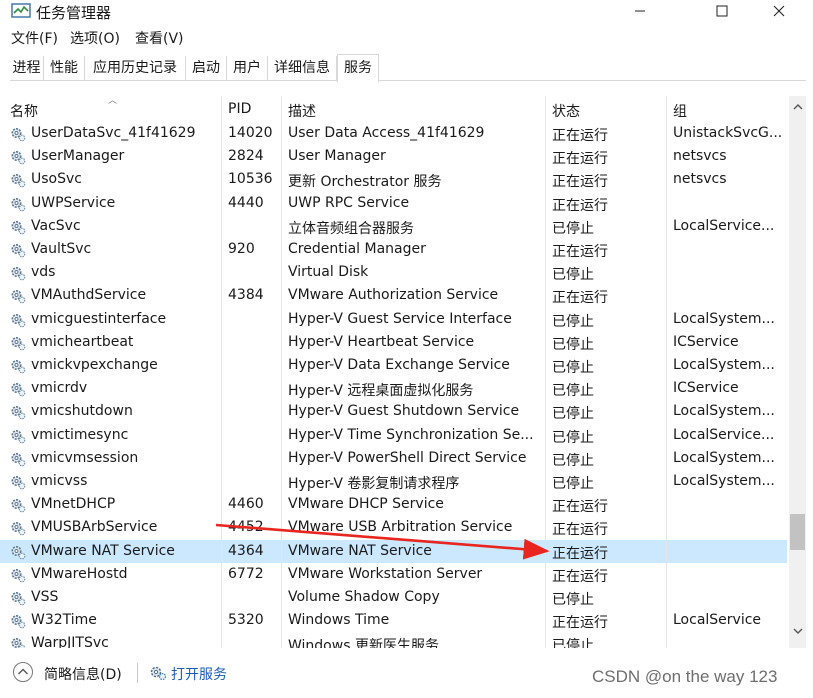  What do you see at coordinates (83, 674) in the screenshot?
I see `fewer-details-link: 简略信息(D)` at bounding box center [83, 674].